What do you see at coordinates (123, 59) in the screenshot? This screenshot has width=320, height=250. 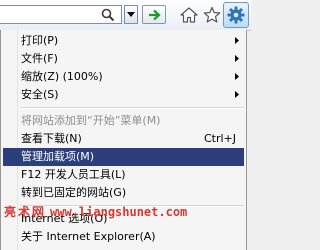 I see `menu-item-file: 文件(F)` at bounding box center [123, 59].